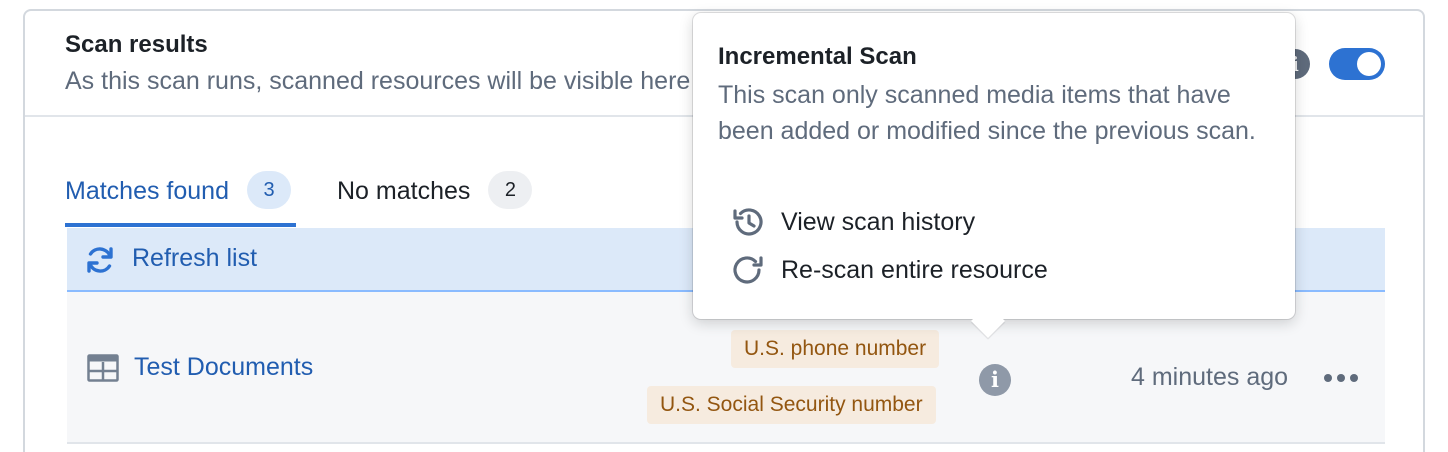  What do you see at coordinates (1210, 377) in the screenshot?
I see `row-timestamp: 4 minutes ago` at bounding box center [1210, 377].